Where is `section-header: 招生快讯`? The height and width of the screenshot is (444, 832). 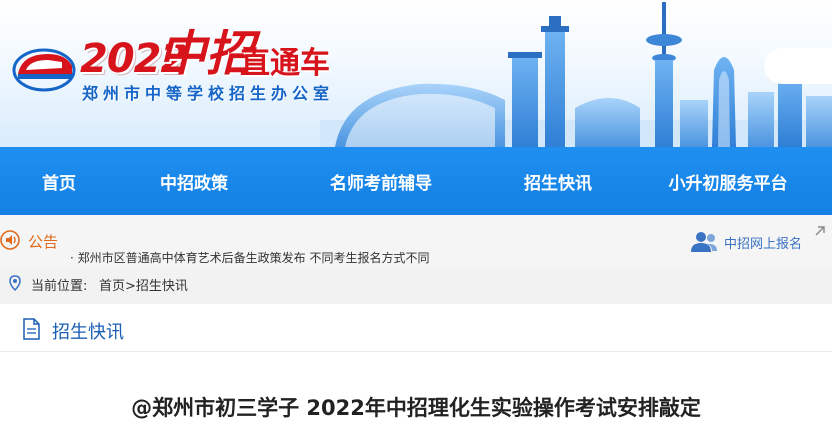
section-header: 招生快讯 is located at coordinates (416, 328).